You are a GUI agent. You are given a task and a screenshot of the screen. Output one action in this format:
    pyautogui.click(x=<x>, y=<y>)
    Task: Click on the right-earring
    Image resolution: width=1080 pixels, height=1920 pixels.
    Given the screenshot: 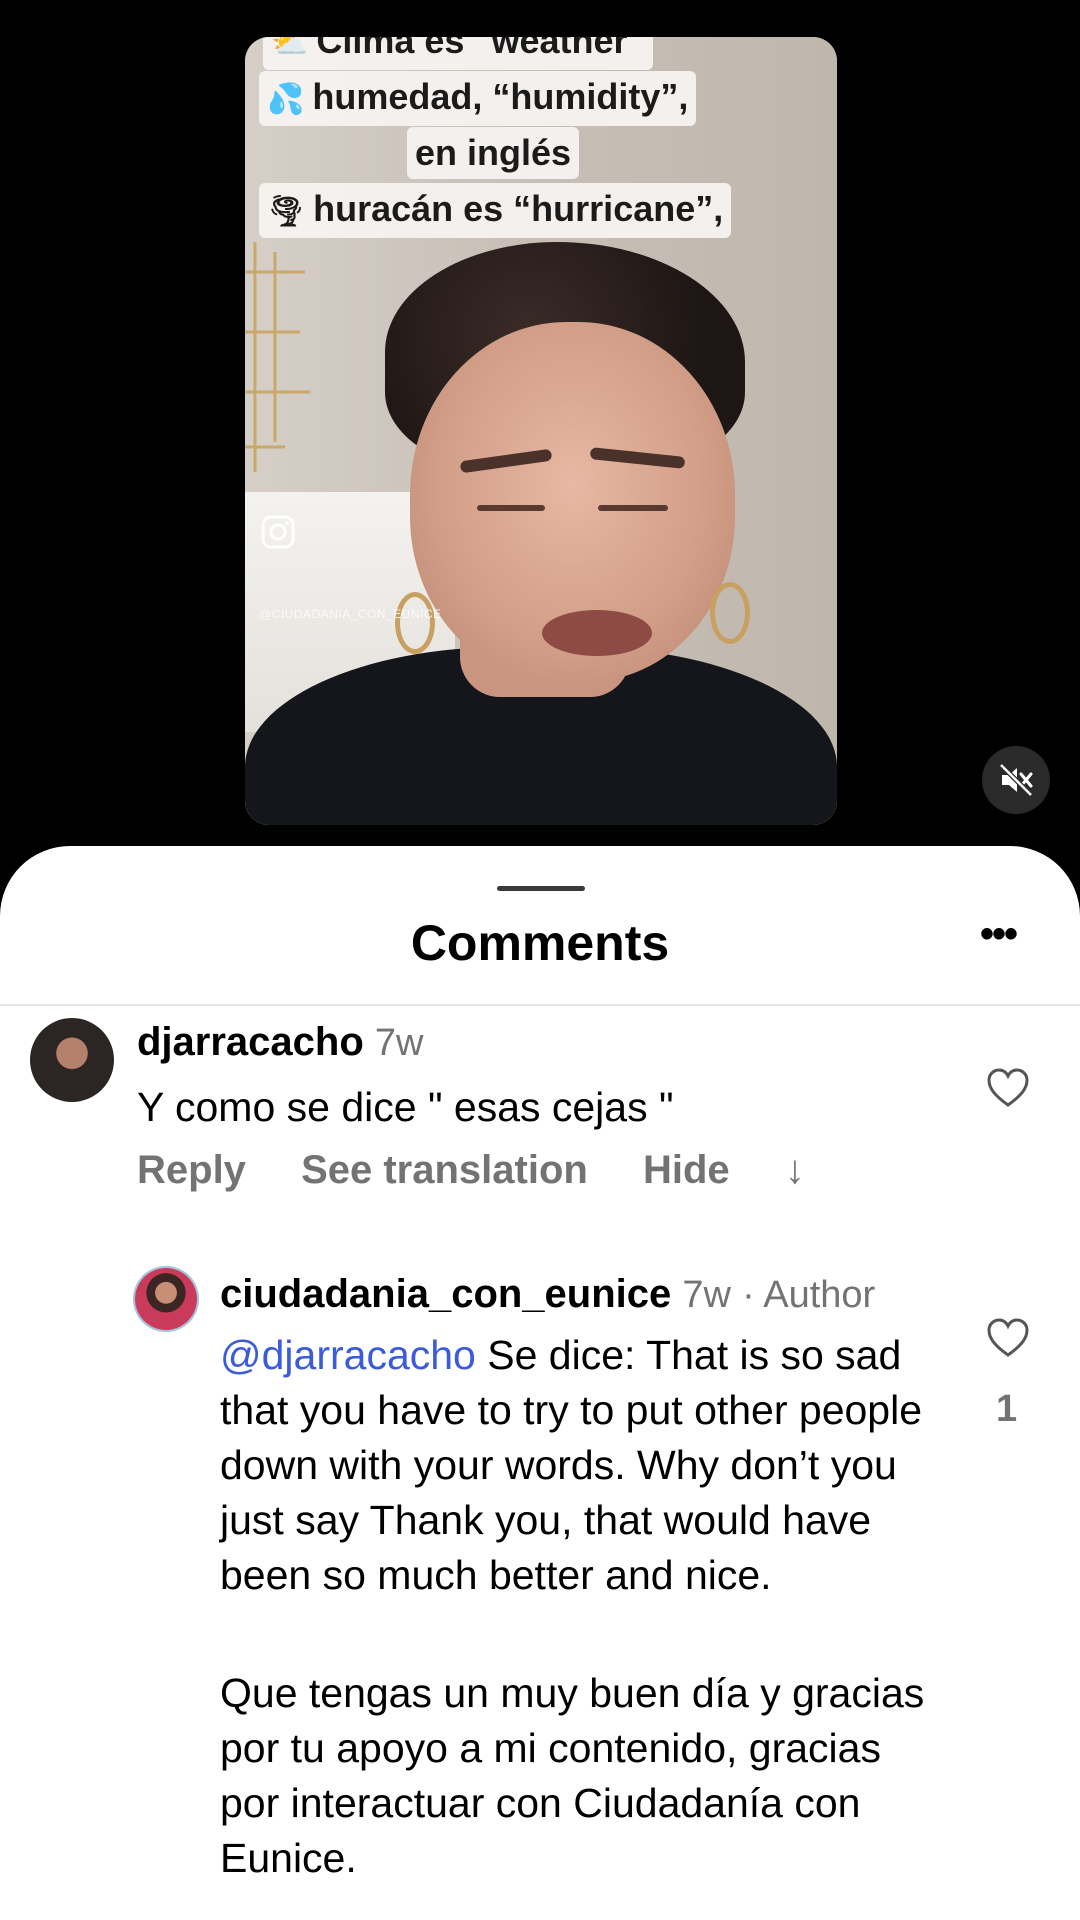 What is the action you would take?
    pyautogui.click(x=730, y=613)
    